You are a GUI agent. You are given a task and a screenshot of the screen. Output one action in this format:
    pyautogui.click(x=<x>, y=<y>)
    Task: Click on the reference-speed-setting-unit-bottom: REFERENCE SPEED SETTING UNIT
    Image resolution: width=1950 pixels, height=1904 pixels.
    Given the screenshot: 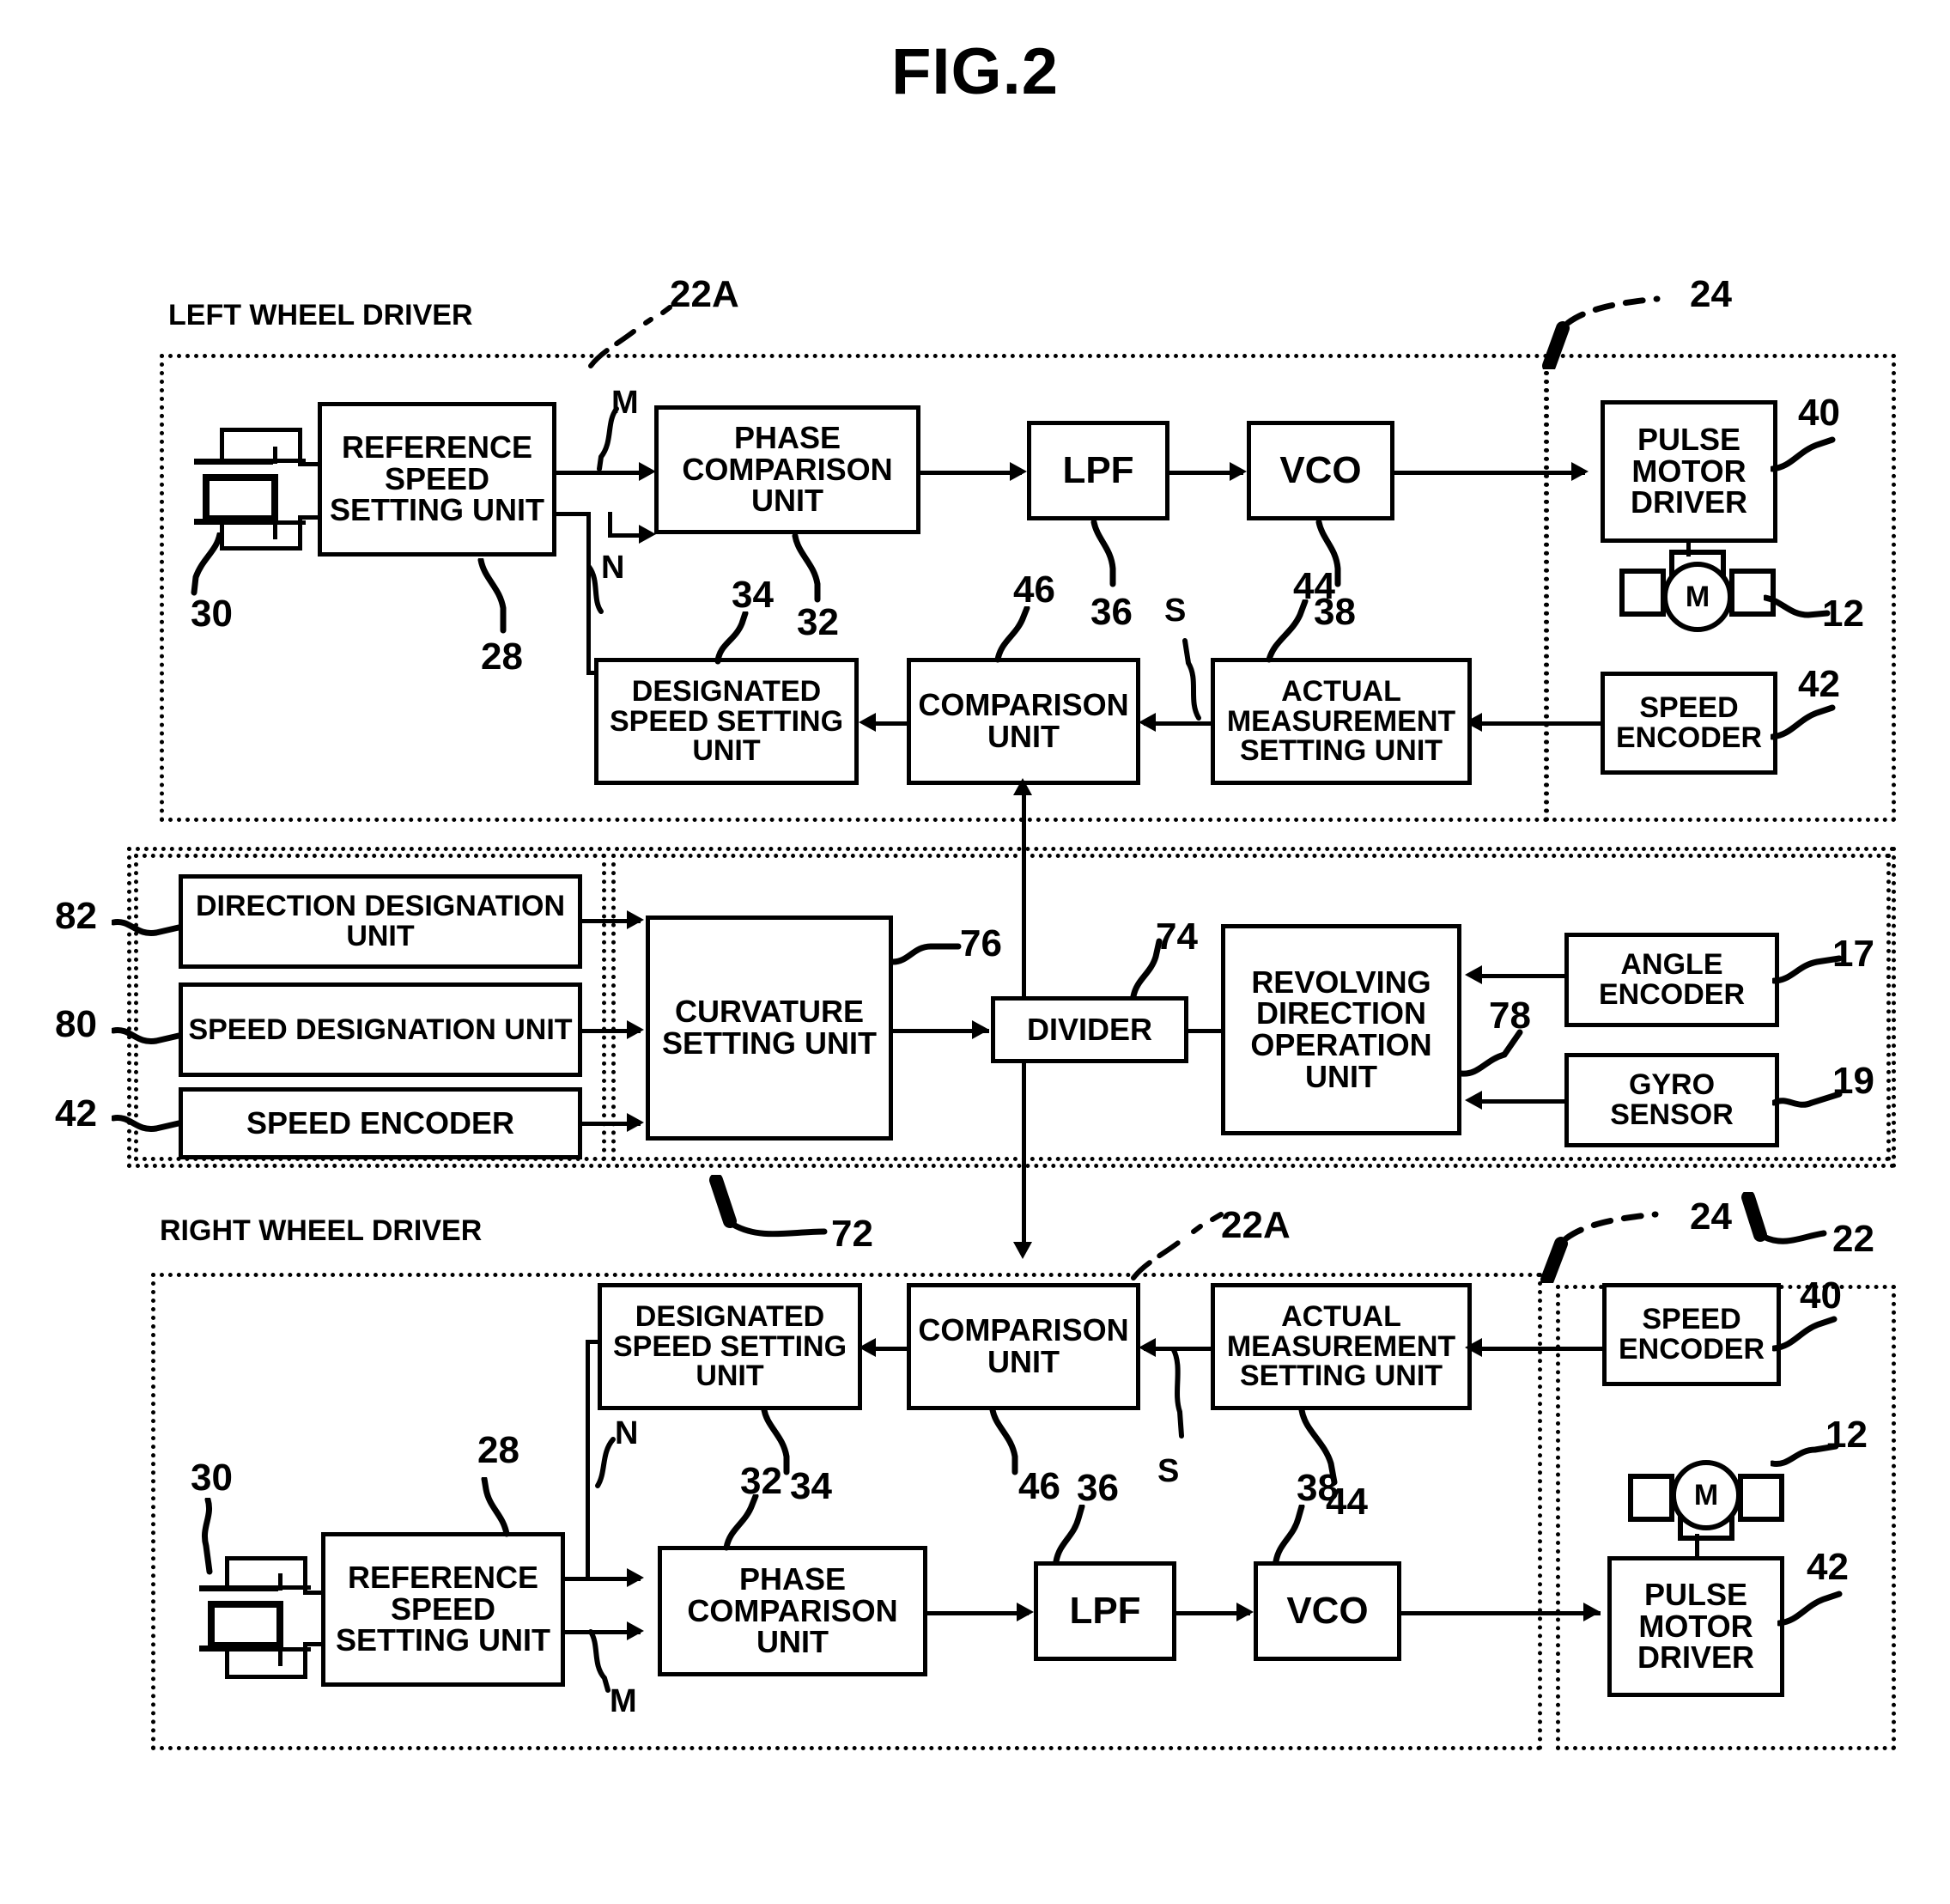 What is the action you would take?
    pyautogui.click(x=443, y=1609)
    